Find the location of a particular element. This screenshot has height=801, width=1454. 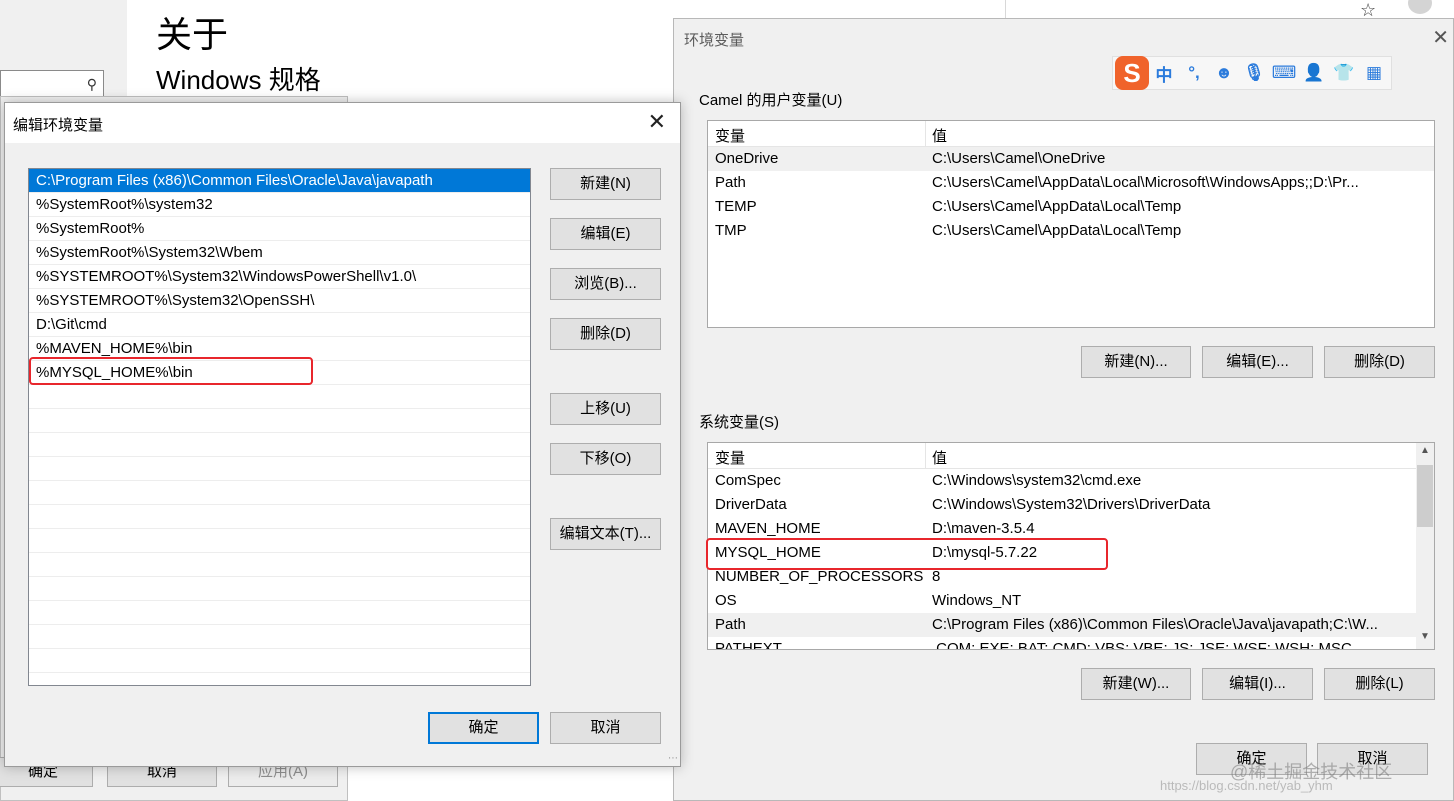

var-name: OneDrive is located at coordinates (747, 158).